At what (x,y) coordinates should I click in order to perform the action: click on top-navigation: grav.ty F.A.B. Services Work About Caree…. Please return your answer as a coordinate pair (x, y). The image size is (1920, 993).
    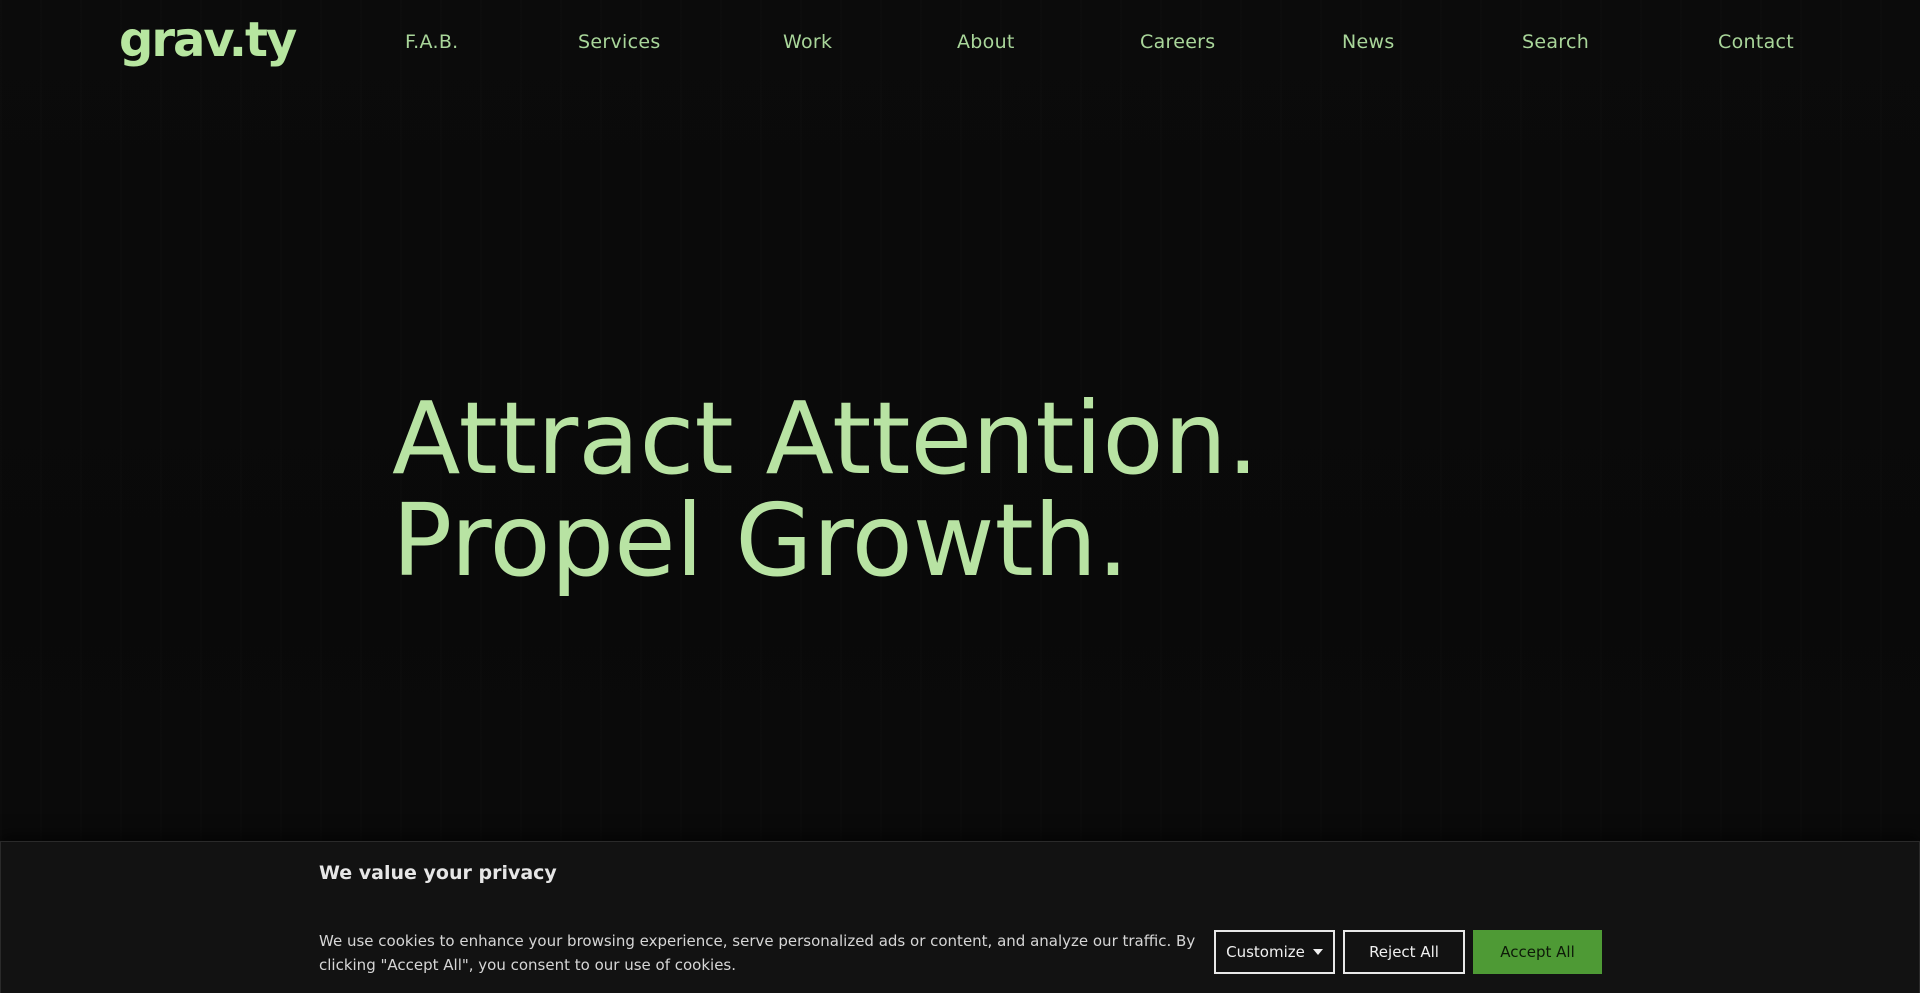
    Looking at the image, I should click on (960, 42).